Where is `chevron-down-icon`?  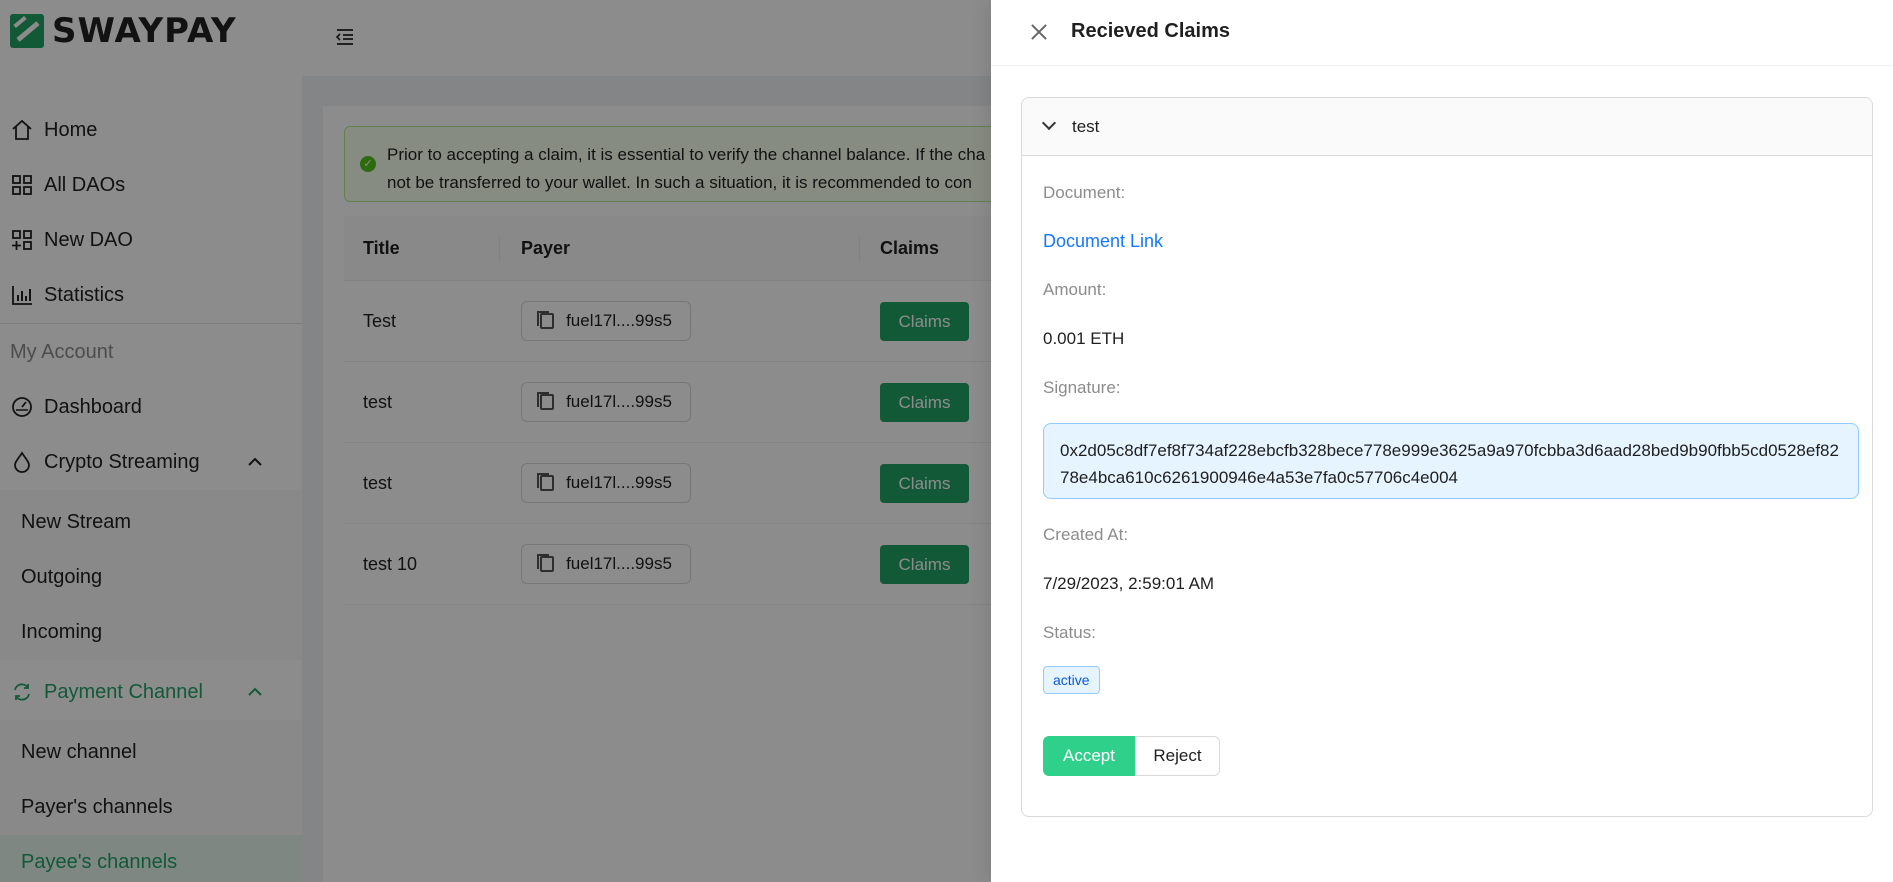
chevron-down-icon is located at coordinates (1049, 123).